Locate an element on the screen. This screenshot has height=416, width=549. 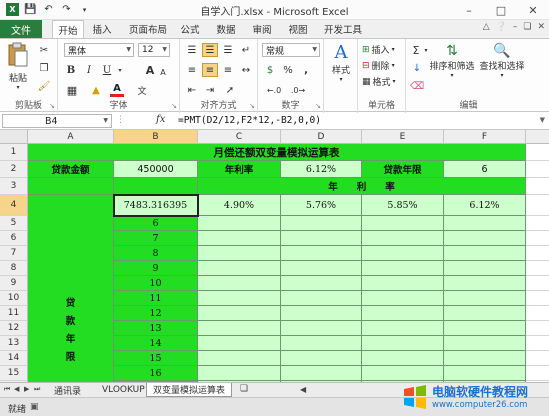
table-title-cell: 月偿还额双变量模拟运算表 is located at coordinates (277, 152).